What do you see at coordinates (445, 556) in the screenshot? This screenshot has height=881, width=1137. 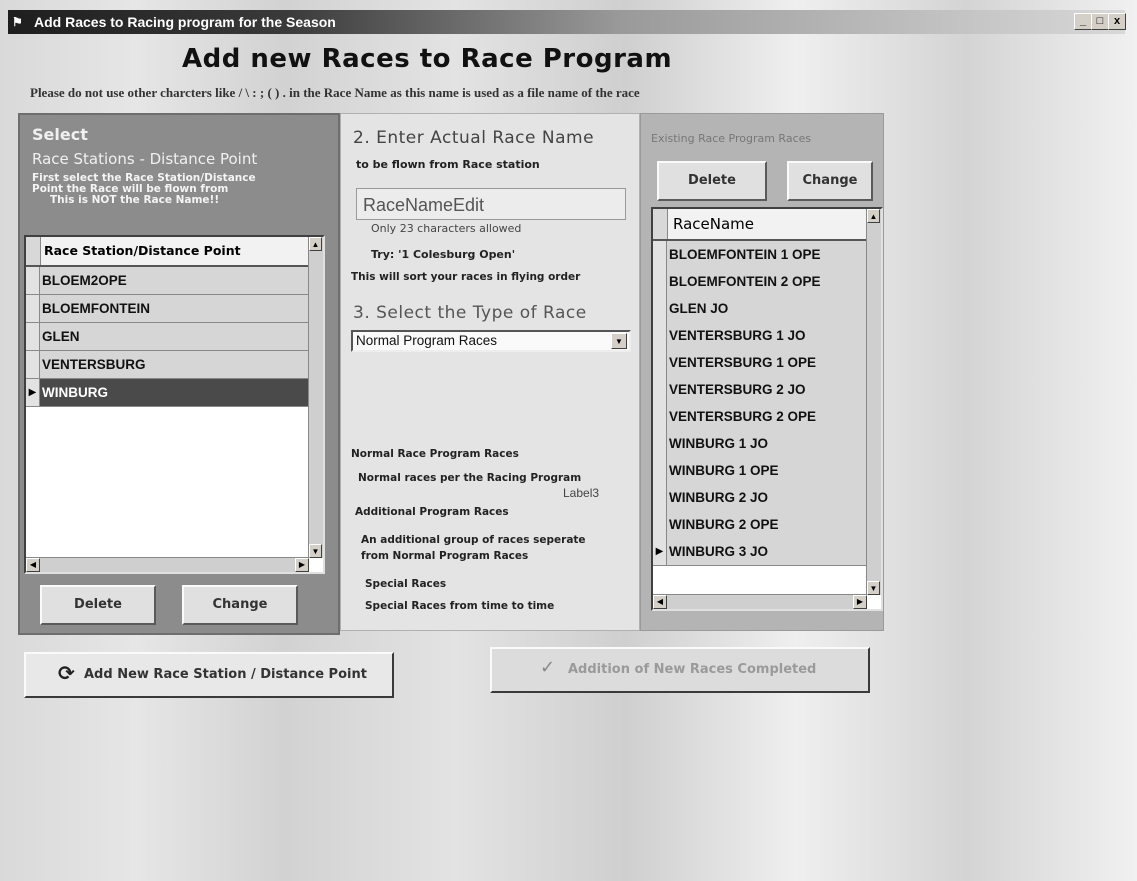 I see `additional-races-desc: from Normal Program Races` at bounding box center [445, 556].